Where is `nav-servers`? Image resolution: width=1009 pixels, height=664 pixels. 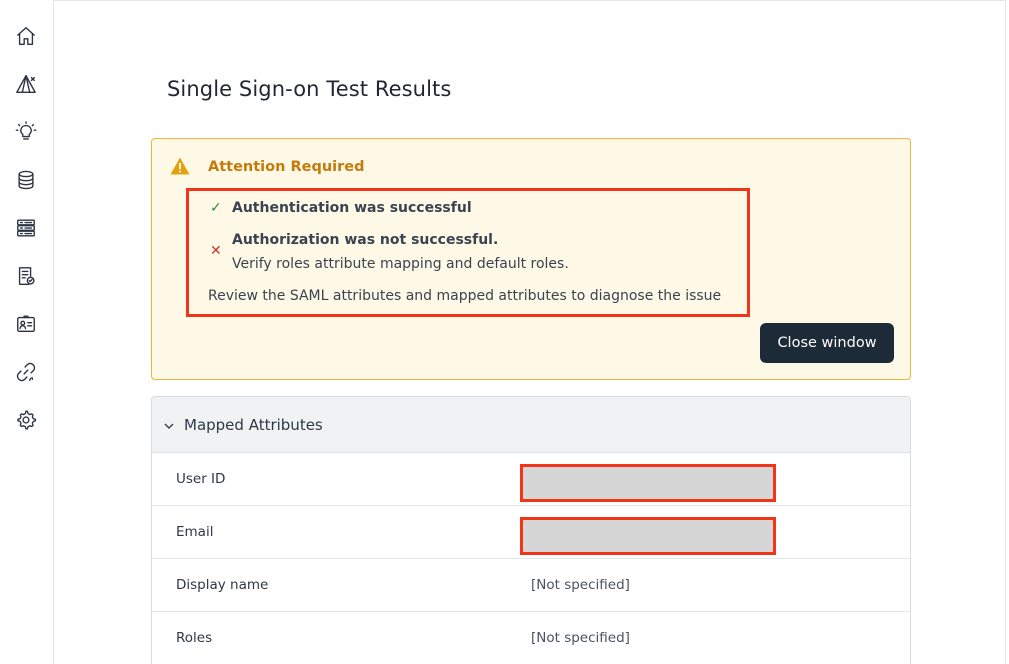
nav-servers is located at coordinates (26, 230).